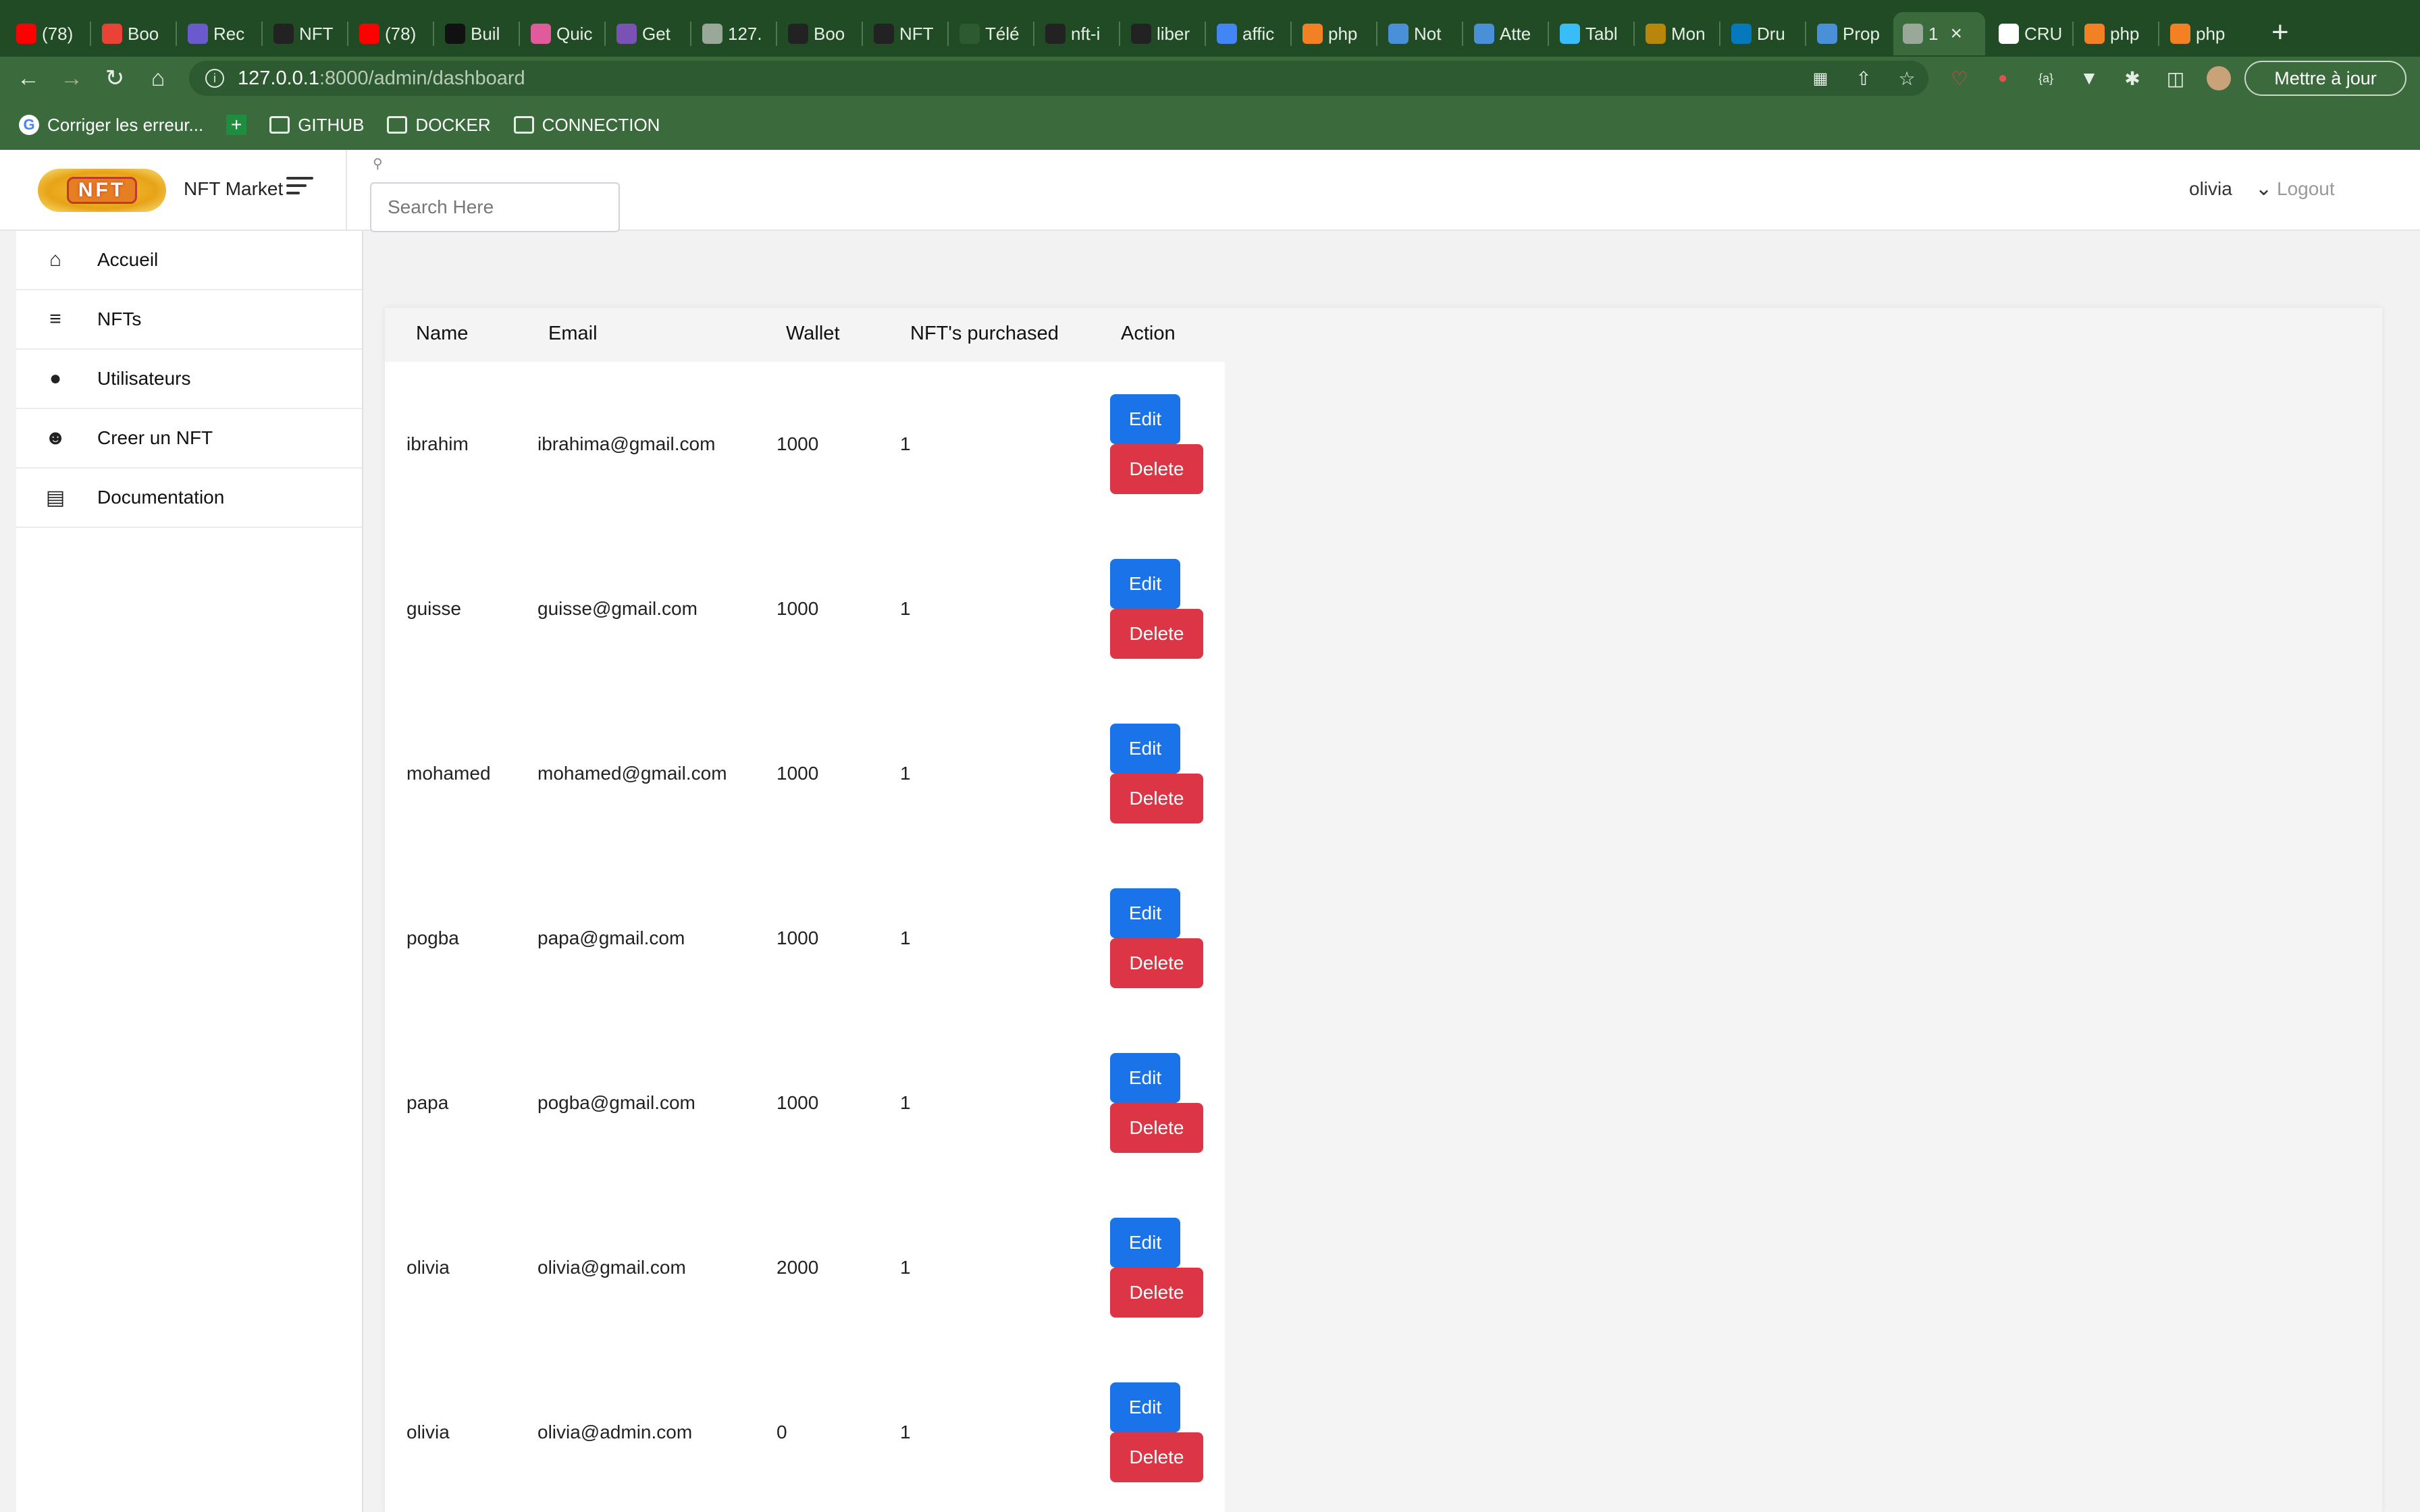 Image resolution: width=2420 pixels, height=1512 pixels. Describe the element at coordinates (71, 78) in the screenshot. I see `forward-icon: →` at that location.